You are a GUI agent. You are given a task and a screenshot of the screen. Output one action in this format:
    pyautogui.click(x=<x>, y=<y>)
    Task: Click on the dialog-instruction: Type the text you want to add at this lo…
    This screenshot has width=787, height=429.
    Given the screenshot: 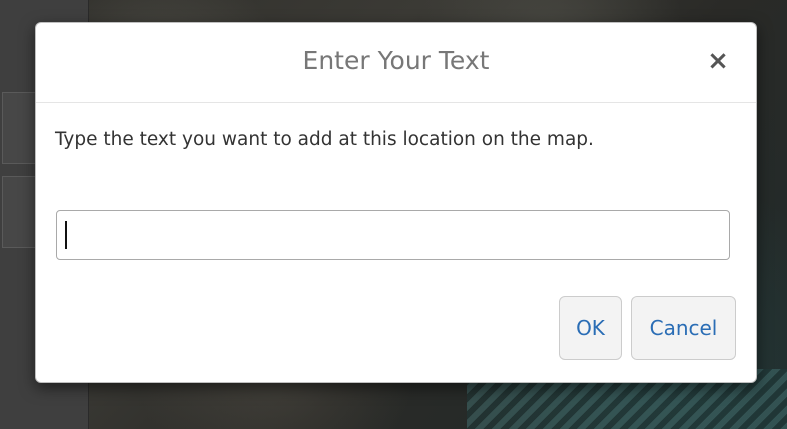 What is the action you would take?
    pyautogui.click(x=324, y=139)
    